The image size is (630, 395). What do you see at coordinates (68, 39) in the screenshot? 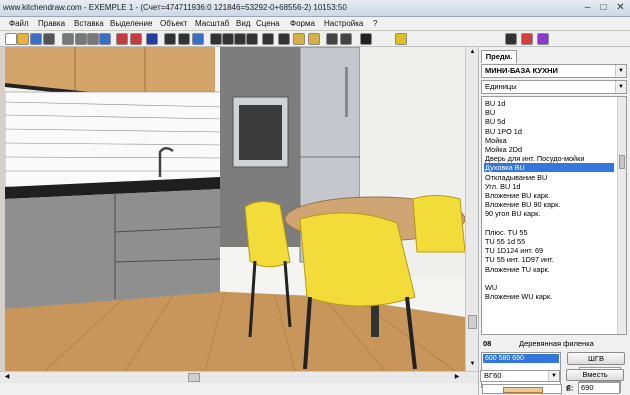
I see `cut-icon` at bounding box center [68, 39].